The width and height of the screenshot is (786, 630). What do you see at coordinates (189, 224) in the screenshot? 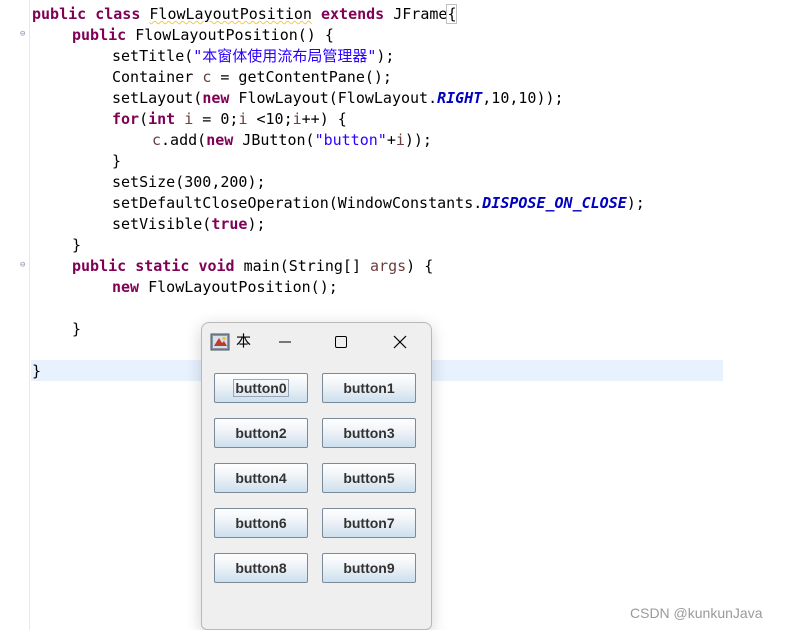
I see `code-line-setvisible: setVisible(true);` at bounding box center [189, 224].